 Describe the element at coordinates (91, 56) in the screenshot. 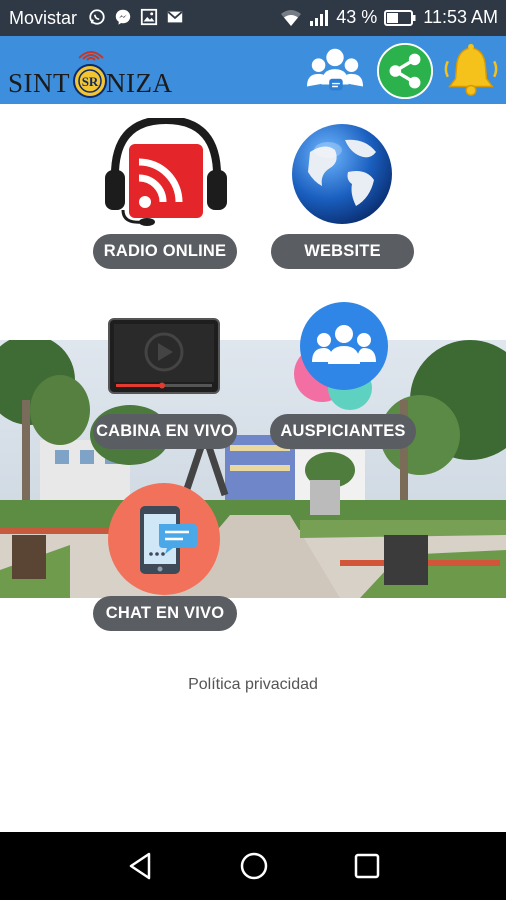

I see `broadcast-arc-icon` at that location.